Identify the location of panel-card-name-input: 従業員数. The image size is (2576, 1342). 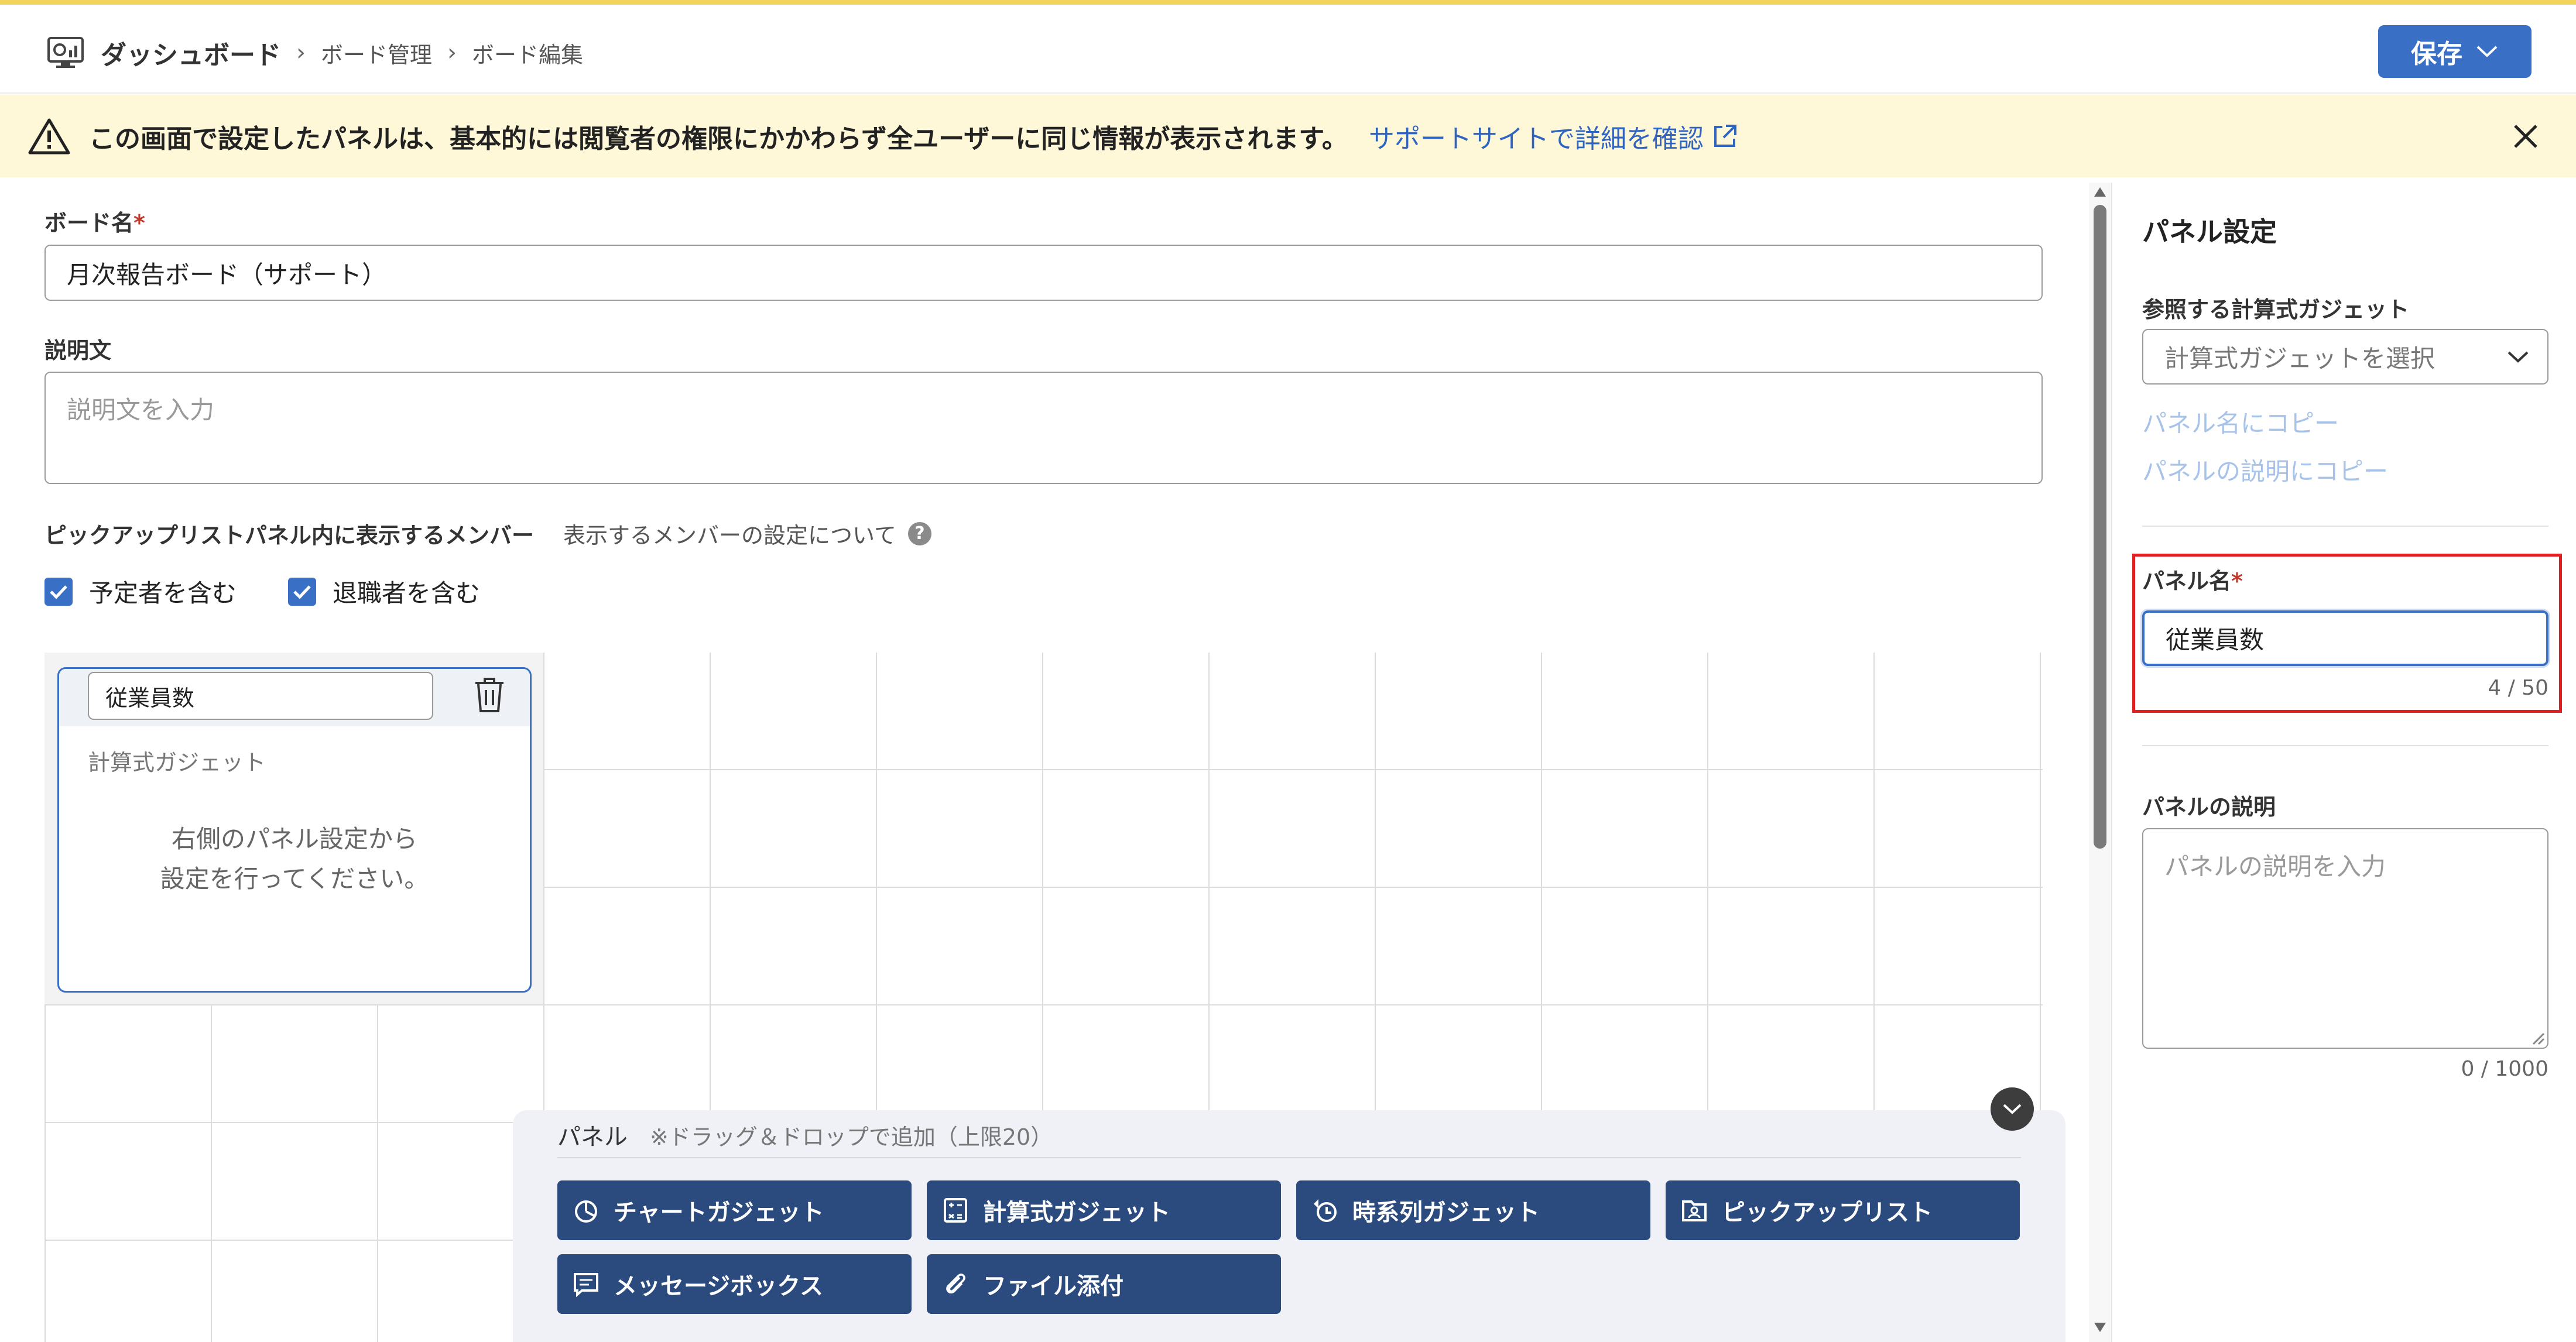
(260, 696).